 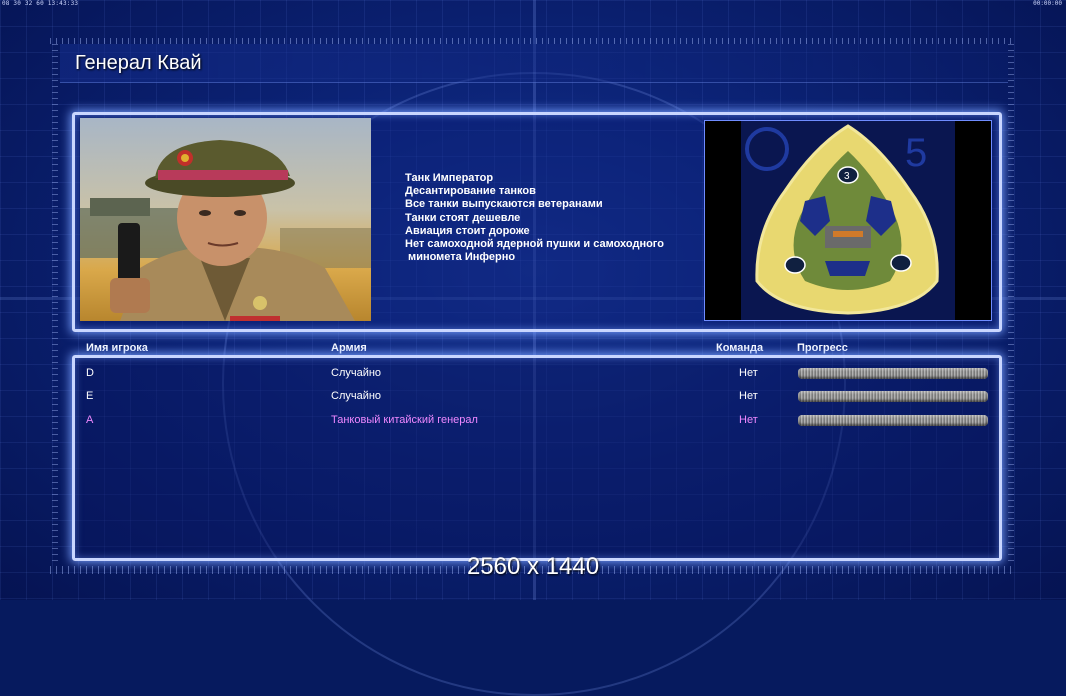 I want to click on player-name: D, so click(x=90, y=373).